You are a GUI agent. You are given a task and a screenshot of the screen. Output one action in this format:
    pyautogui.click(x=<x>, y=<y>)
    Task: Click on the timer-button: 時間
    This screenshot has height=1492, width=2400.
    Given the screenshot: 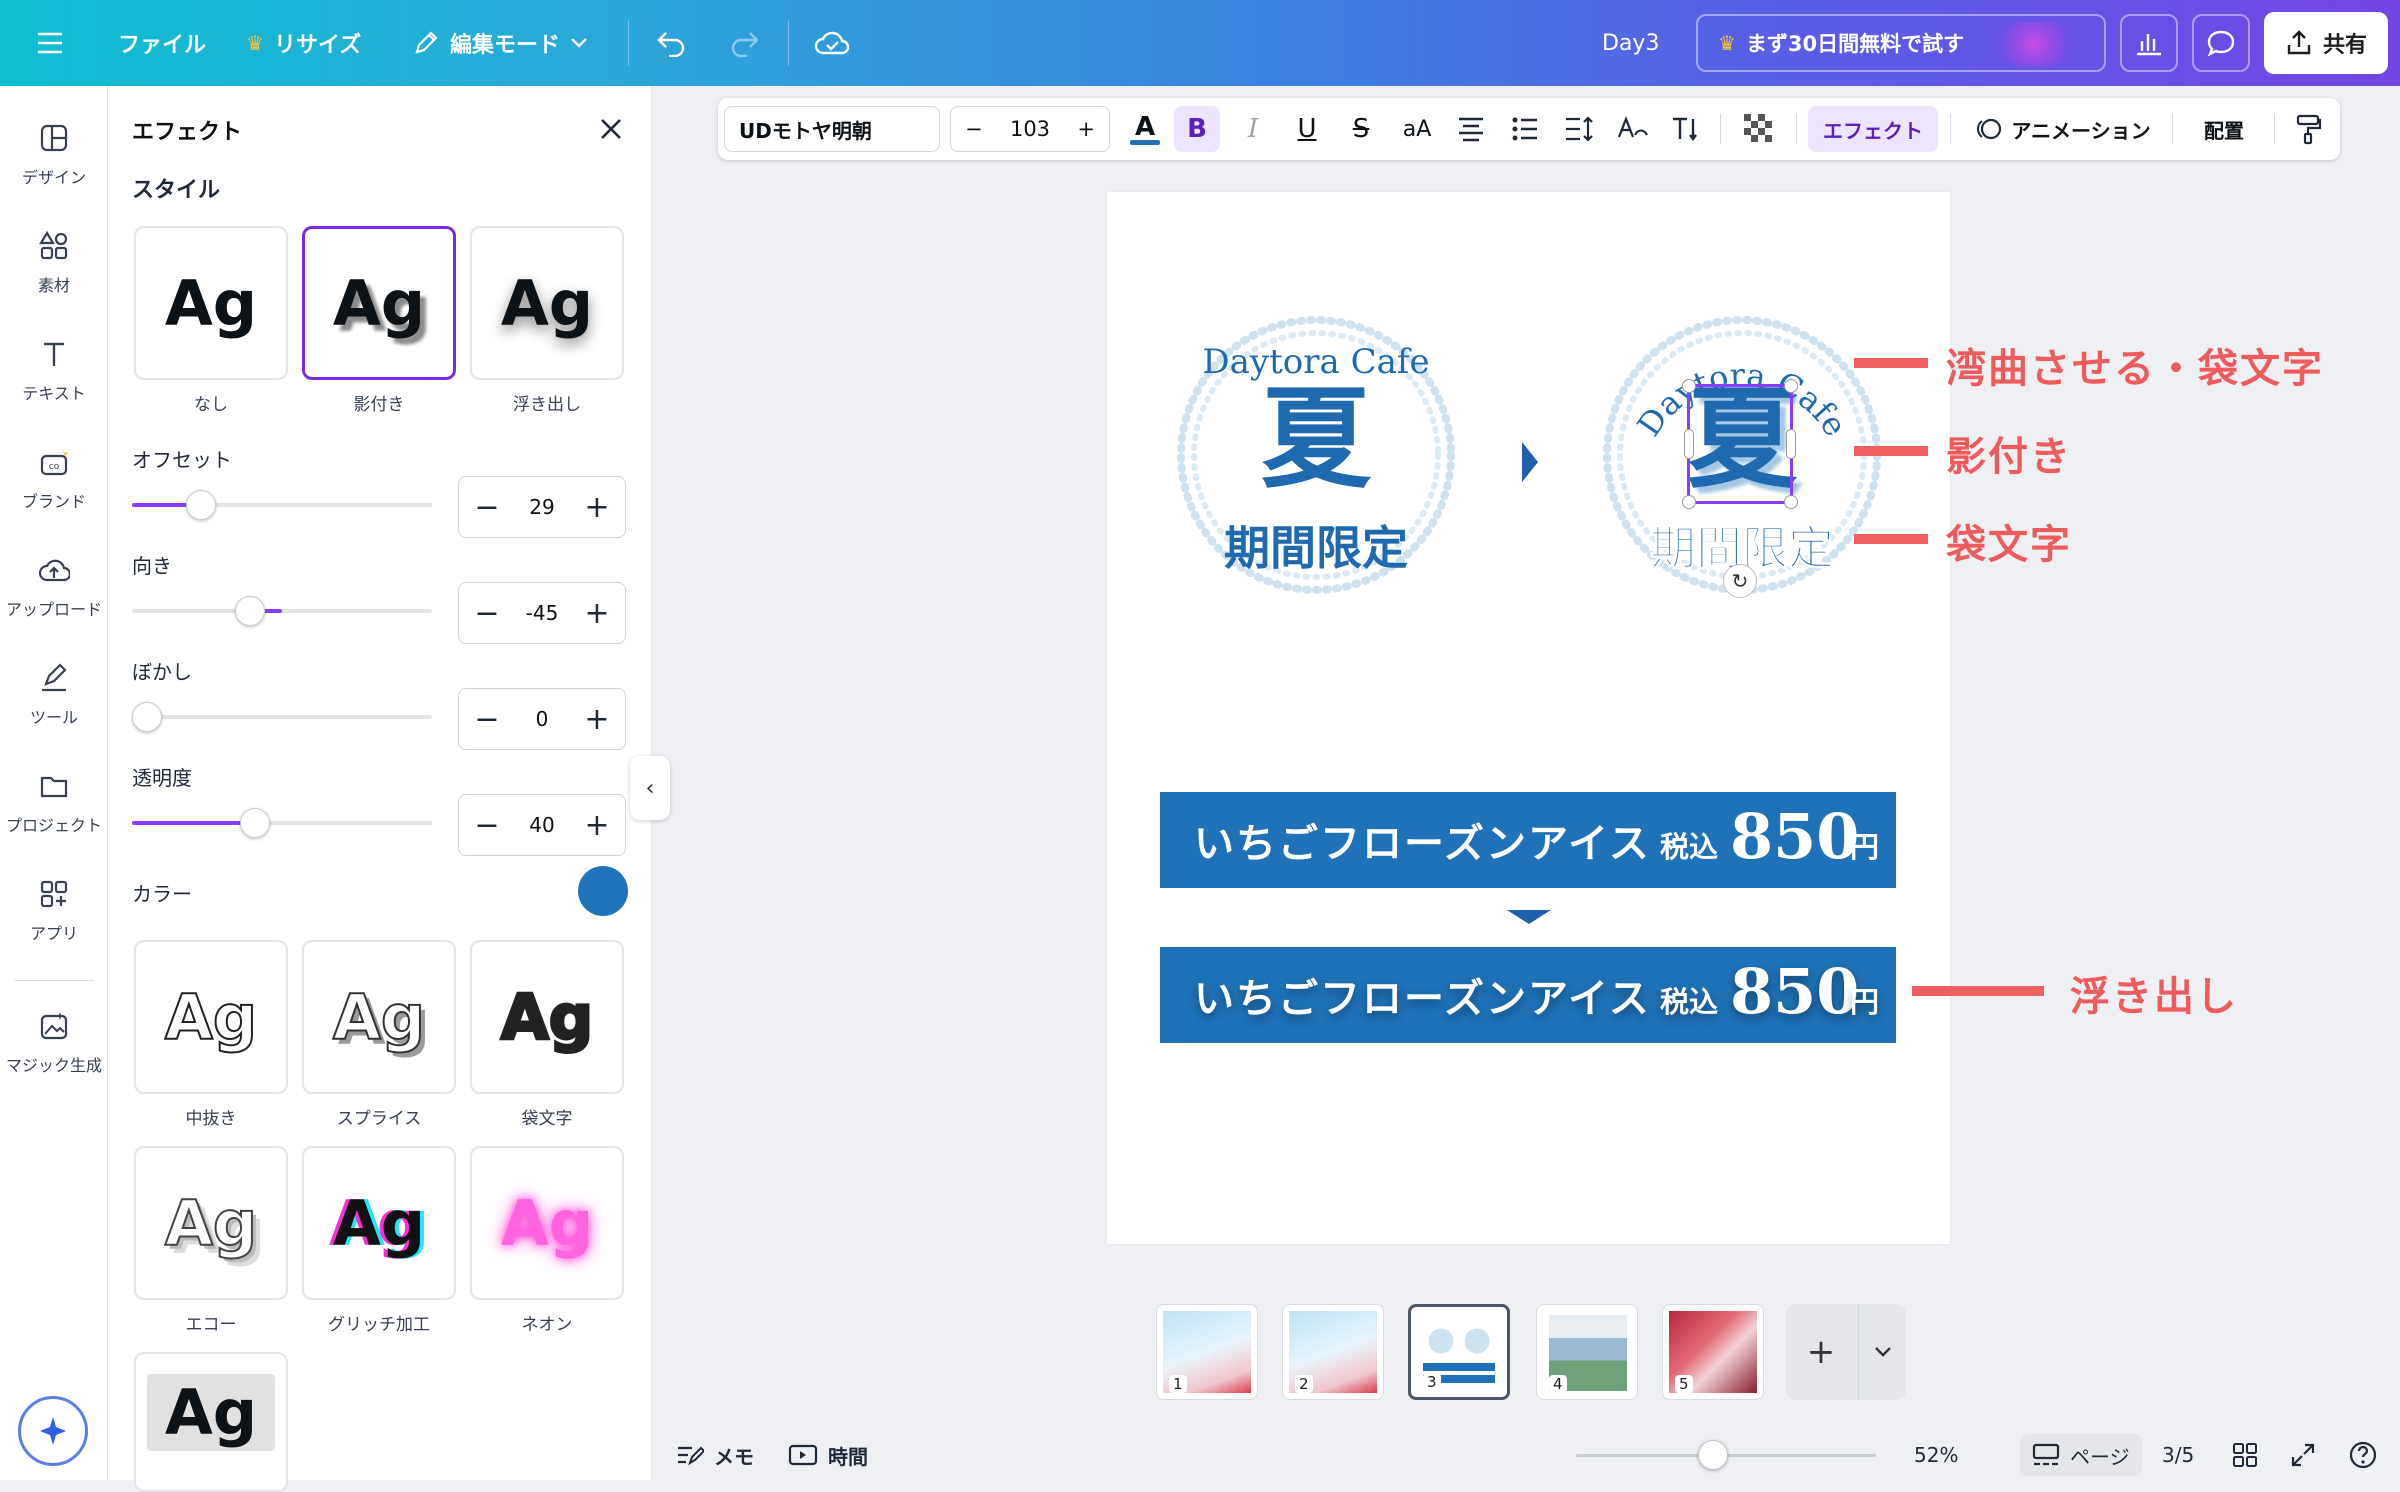 What is the action you would take?
    pyautogui.click(x=828, y=1455)
    